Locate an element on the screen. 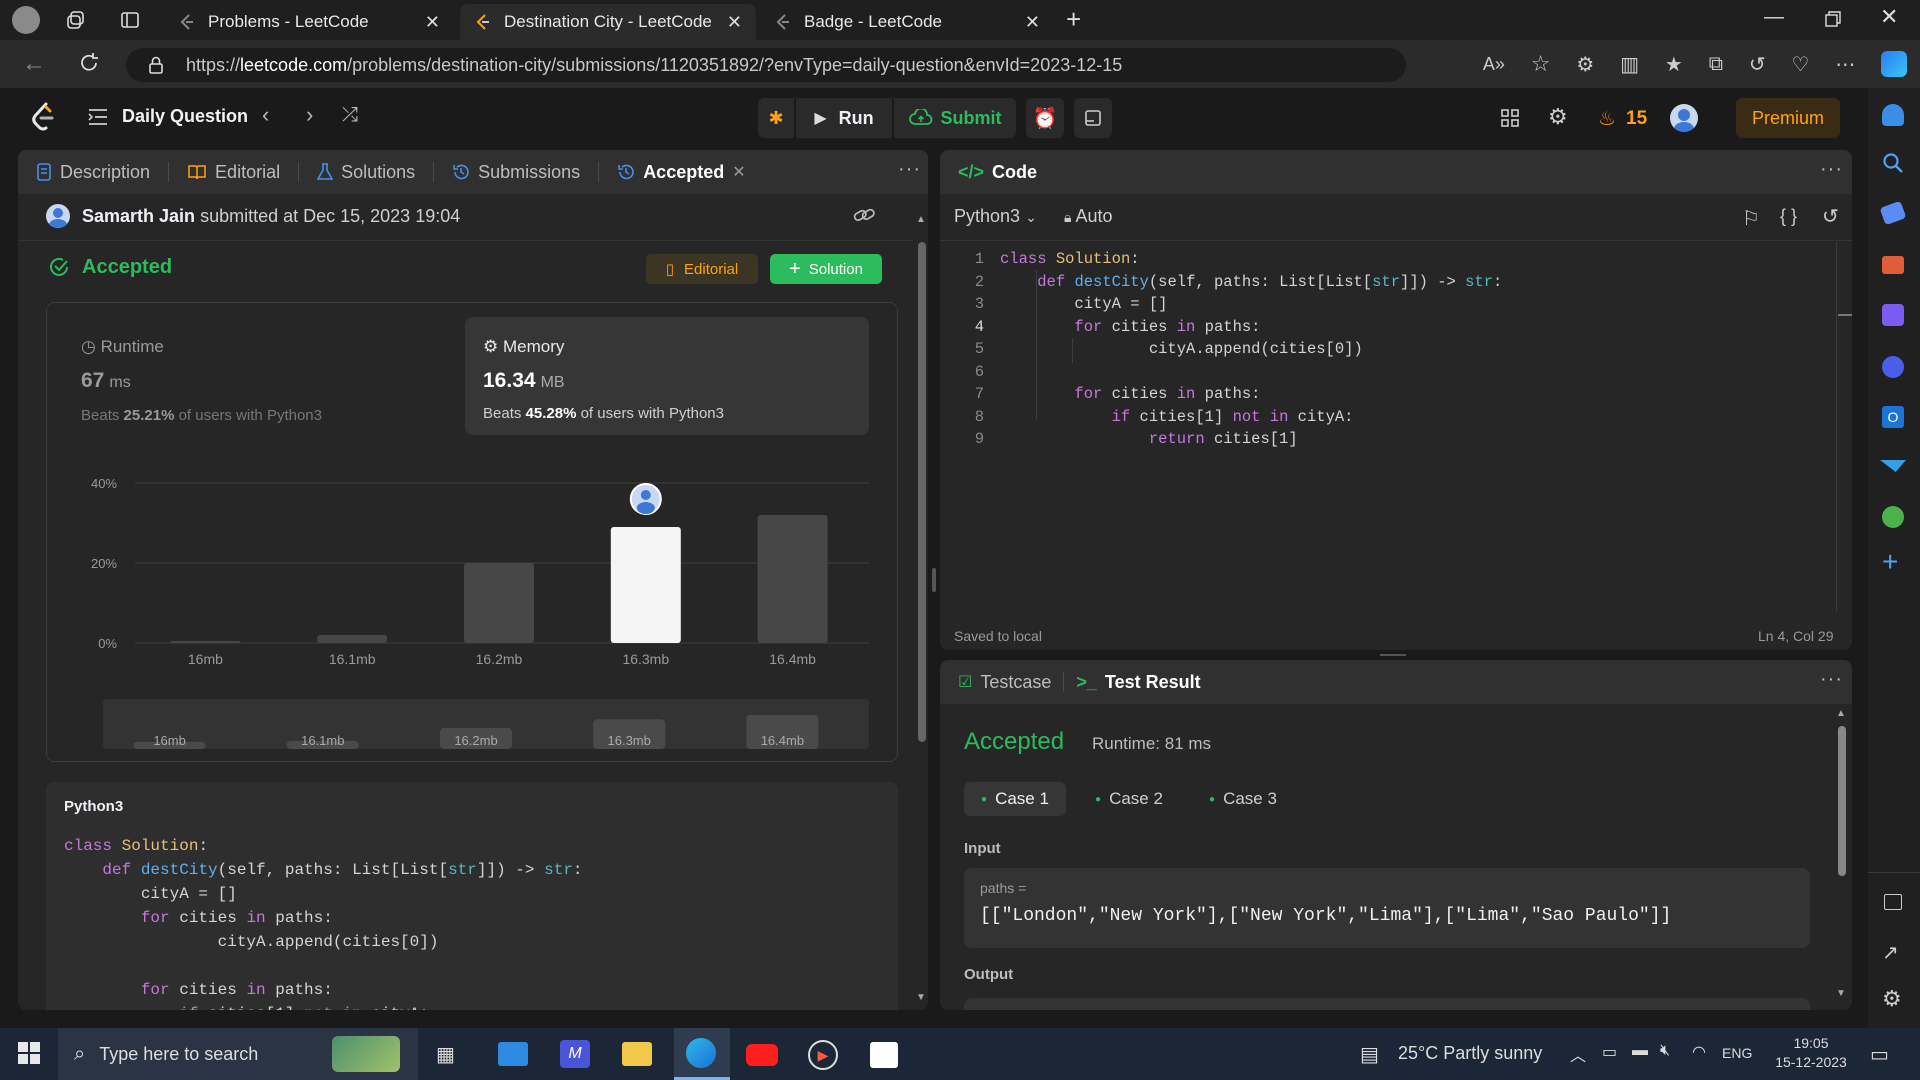 This screenshot has height=1080, width=1920. refresh-icon is located at coordinates (89, 63).